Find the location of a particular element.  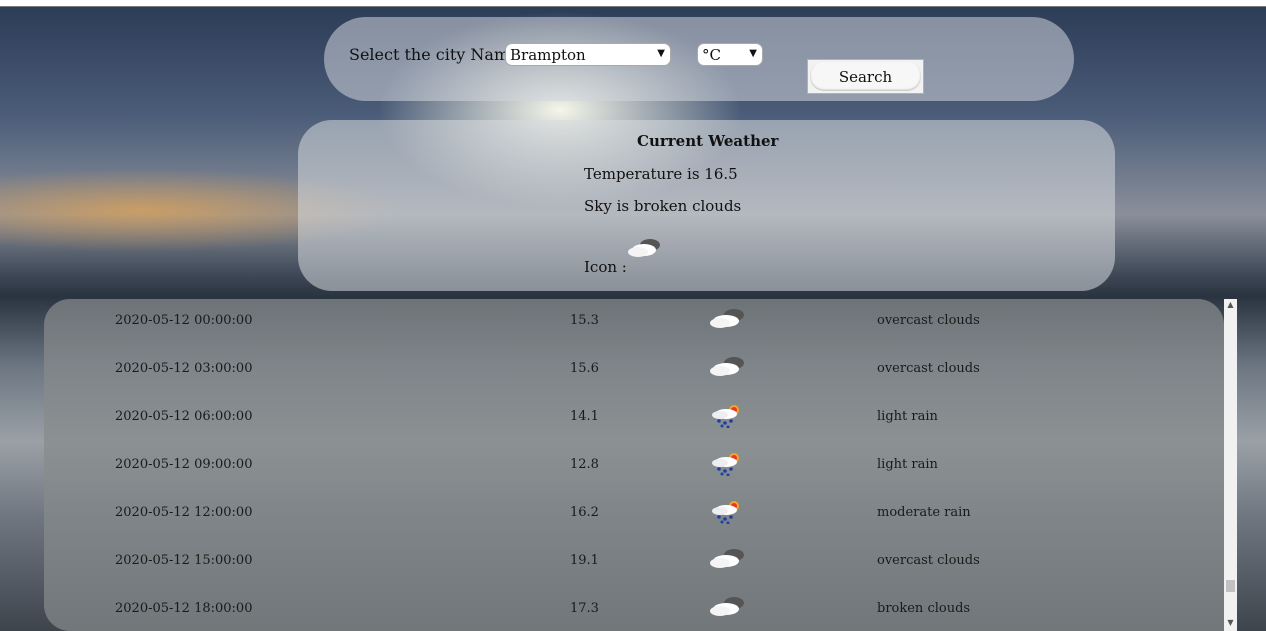

scrollbar-thumb is located at coordinates (1230, 586).